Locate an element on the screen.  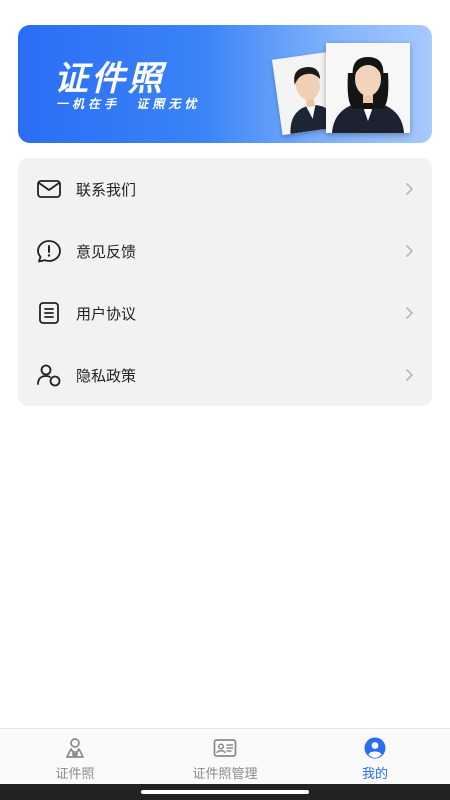
banner-subtitle: 一机在手 证照无忧 is located at coordinates (128, 104).